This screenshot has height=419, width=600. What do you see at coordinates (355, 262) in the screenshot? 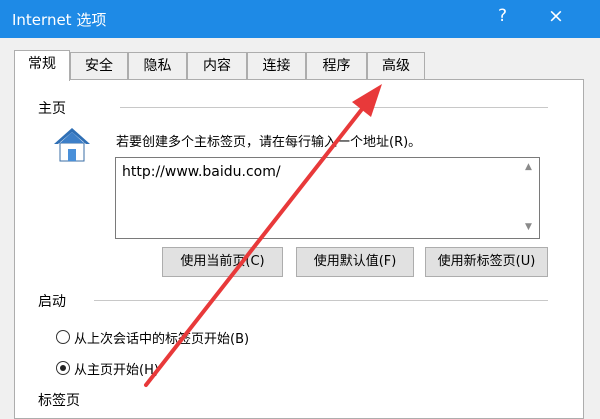
I see `use-default-button: 使用默认值(F)` at bounding box center [355, 262].